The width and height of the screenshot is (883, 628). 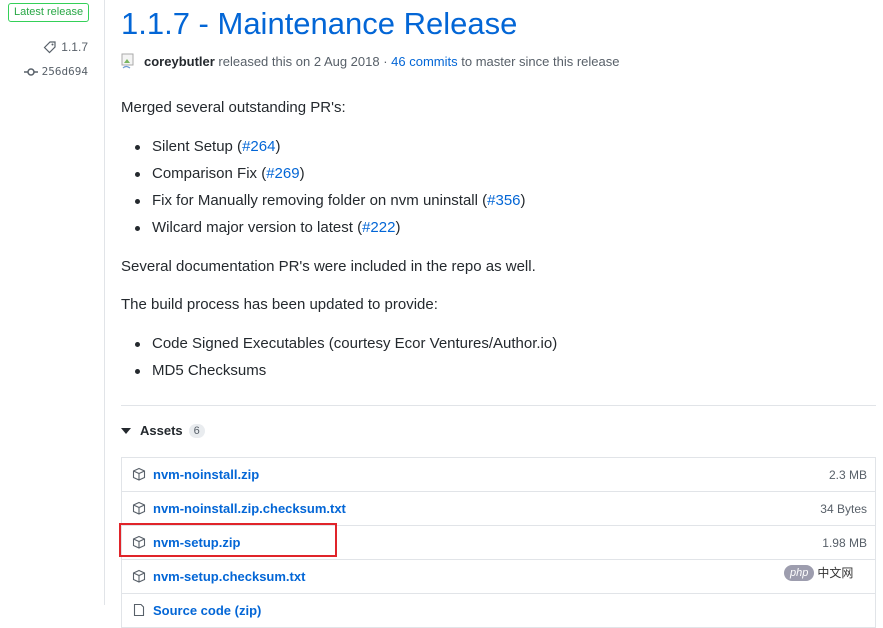 I want to click on caret-down-icon, so click(x=126, y=430).